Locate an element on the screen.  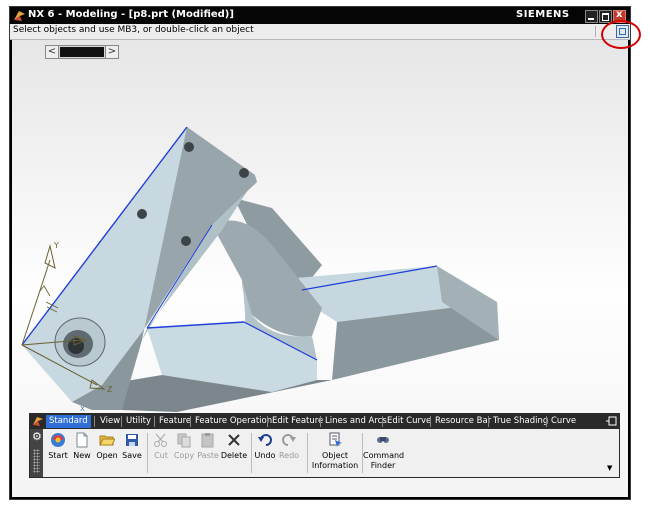
undo-icon is located at coordinates (265, 440).